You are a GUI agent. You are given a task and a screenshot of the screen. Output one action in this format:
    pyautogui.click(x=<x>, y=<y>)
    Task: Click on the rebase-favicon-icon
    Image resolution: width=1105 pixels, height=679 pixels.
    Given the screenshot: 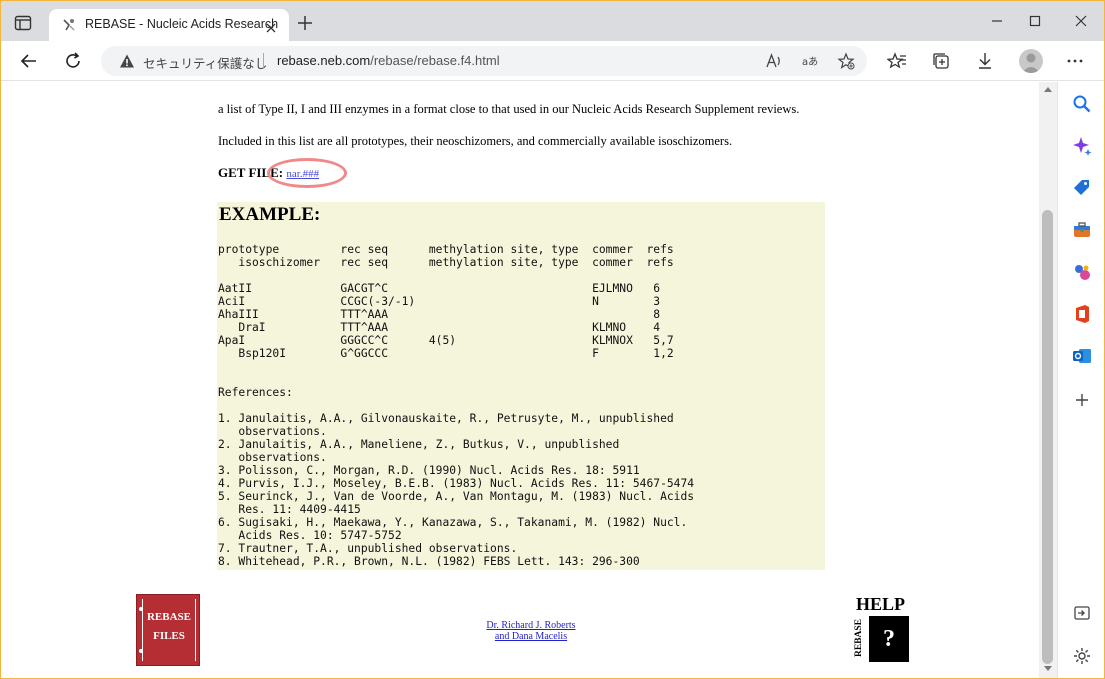 What is the action you would take?
    pyautogui.click(x=69, y=25)
    